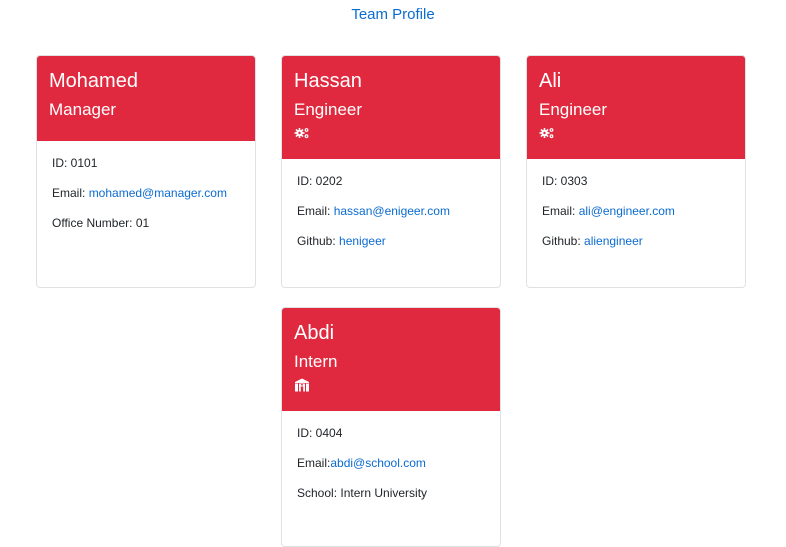 The height and width of the screenshot is (547, 786). I want to click on office-number-row: Office Number: 01, so click(146, 223).